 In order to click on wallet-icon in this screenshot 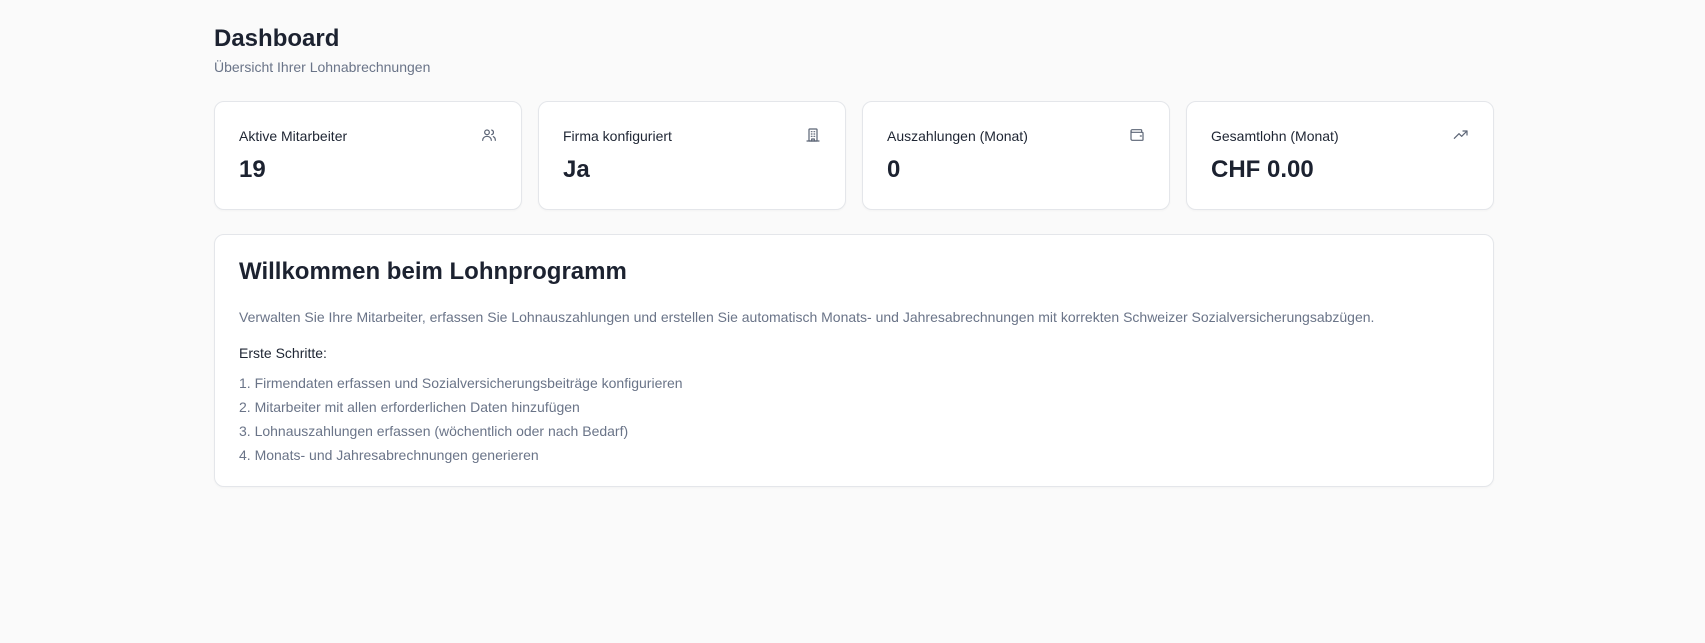, I will do `click(1137, 135)`.